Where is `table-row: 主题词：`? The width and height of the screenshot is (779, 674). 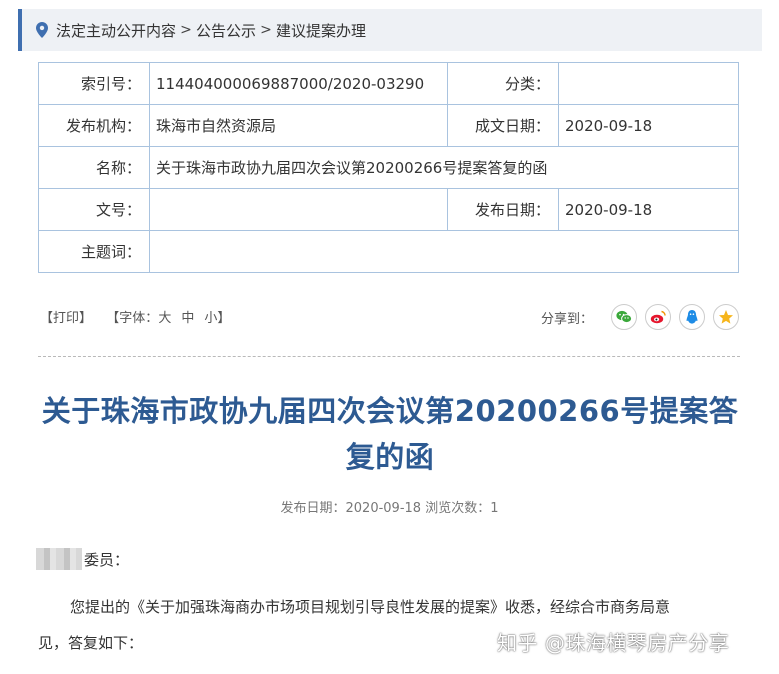
table-row: 主题词： is located at coordinates (388, 251).